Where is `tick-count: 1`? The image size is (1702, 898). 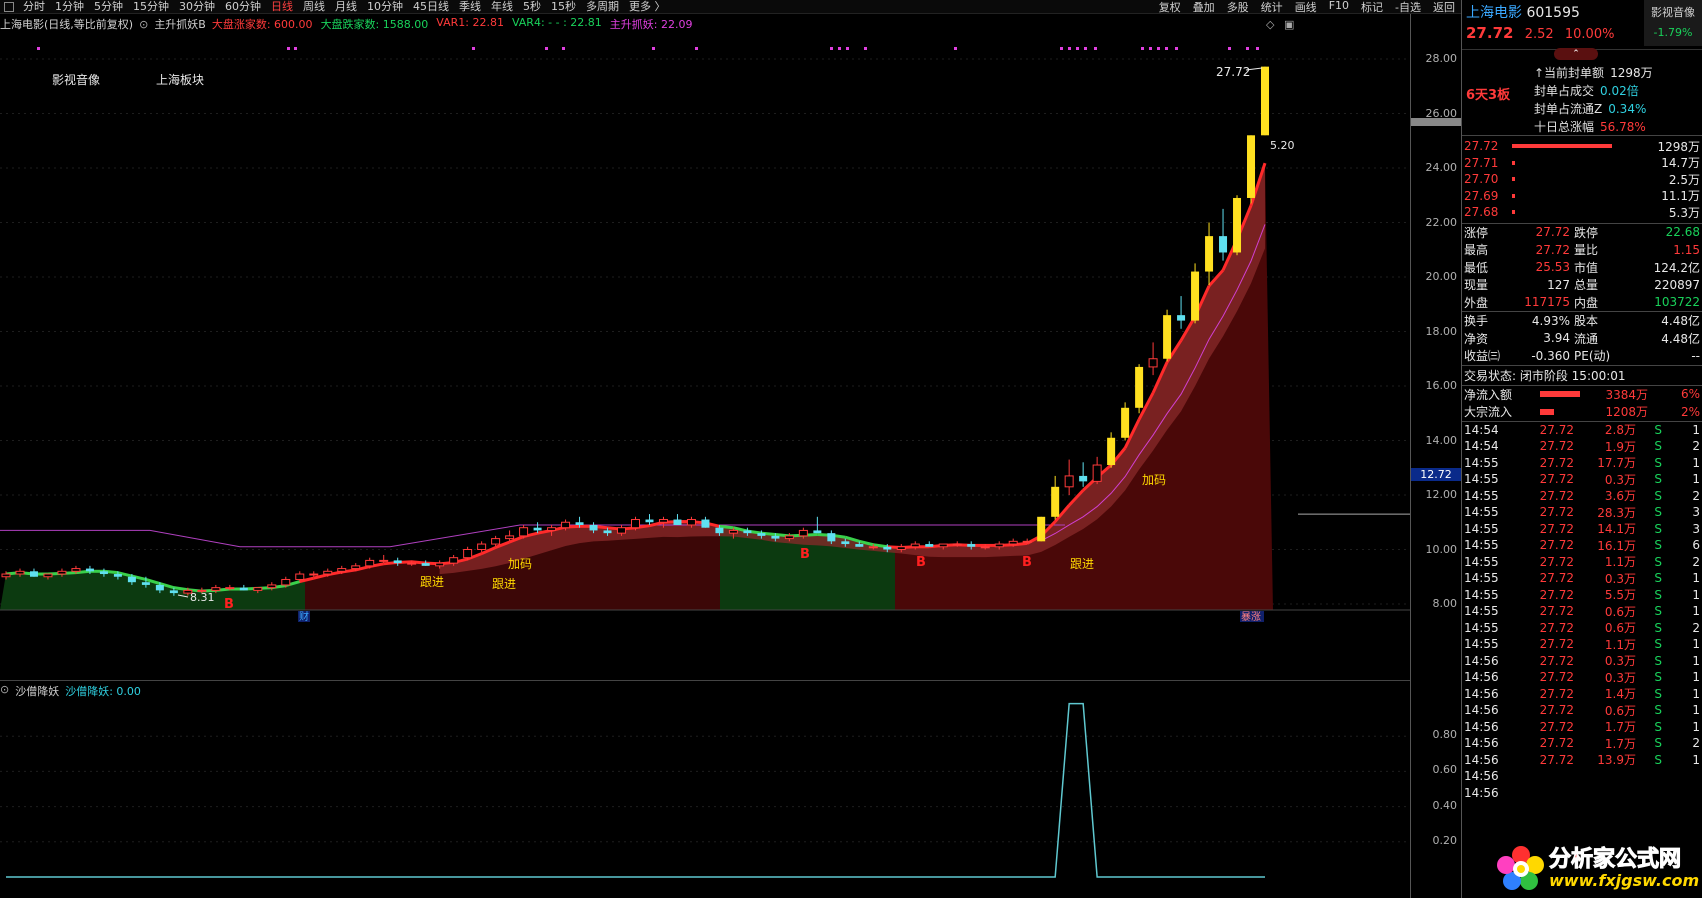 tick-count: 1 is located at coordinates (1696, 578).